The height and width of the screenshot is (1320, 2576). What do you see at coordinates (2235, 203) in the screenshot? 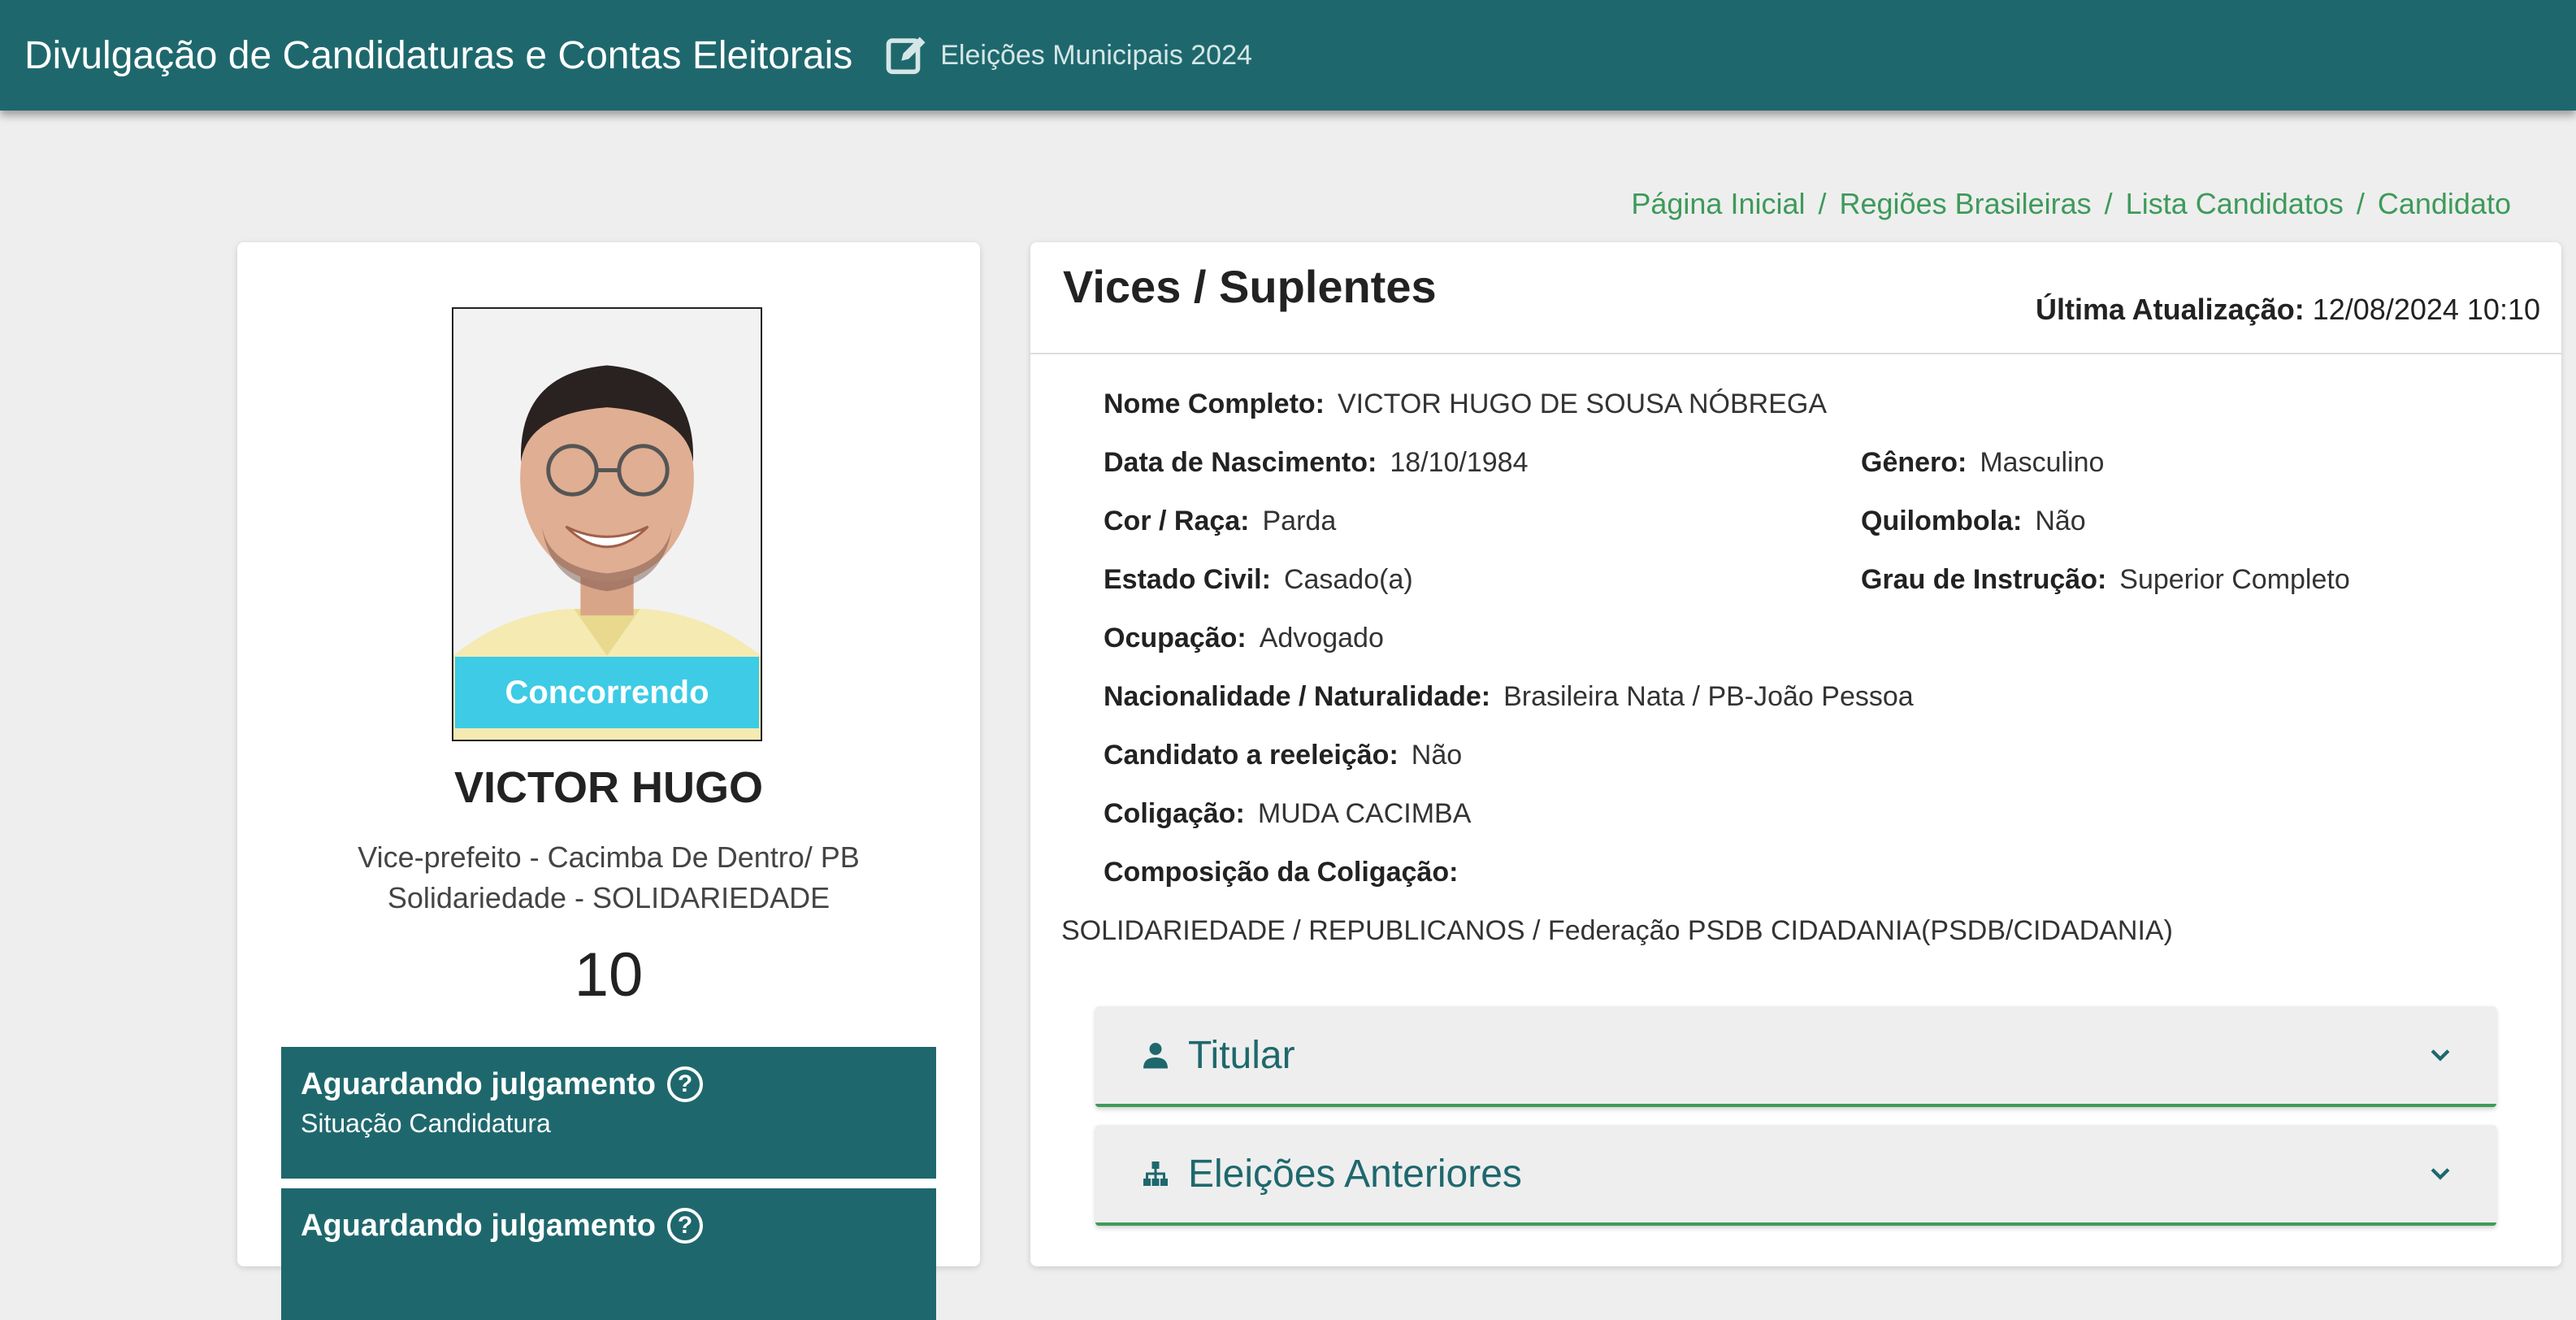
I see `breadcrumb-candidates-list: Lista Candidatos` at bounding box center [2235, 203].